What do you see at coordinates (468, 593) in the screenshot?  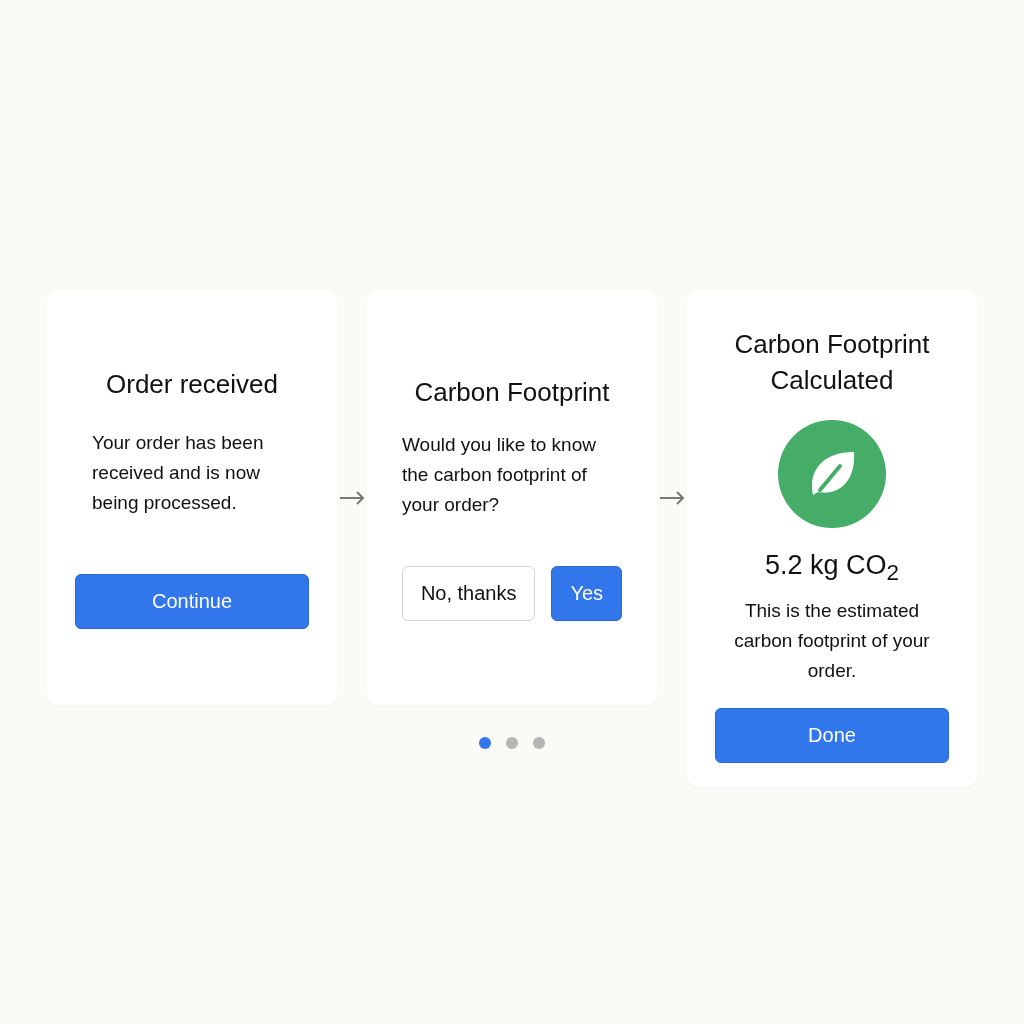 I see `action-button: No, thanks` at bounding box center [468, 593].